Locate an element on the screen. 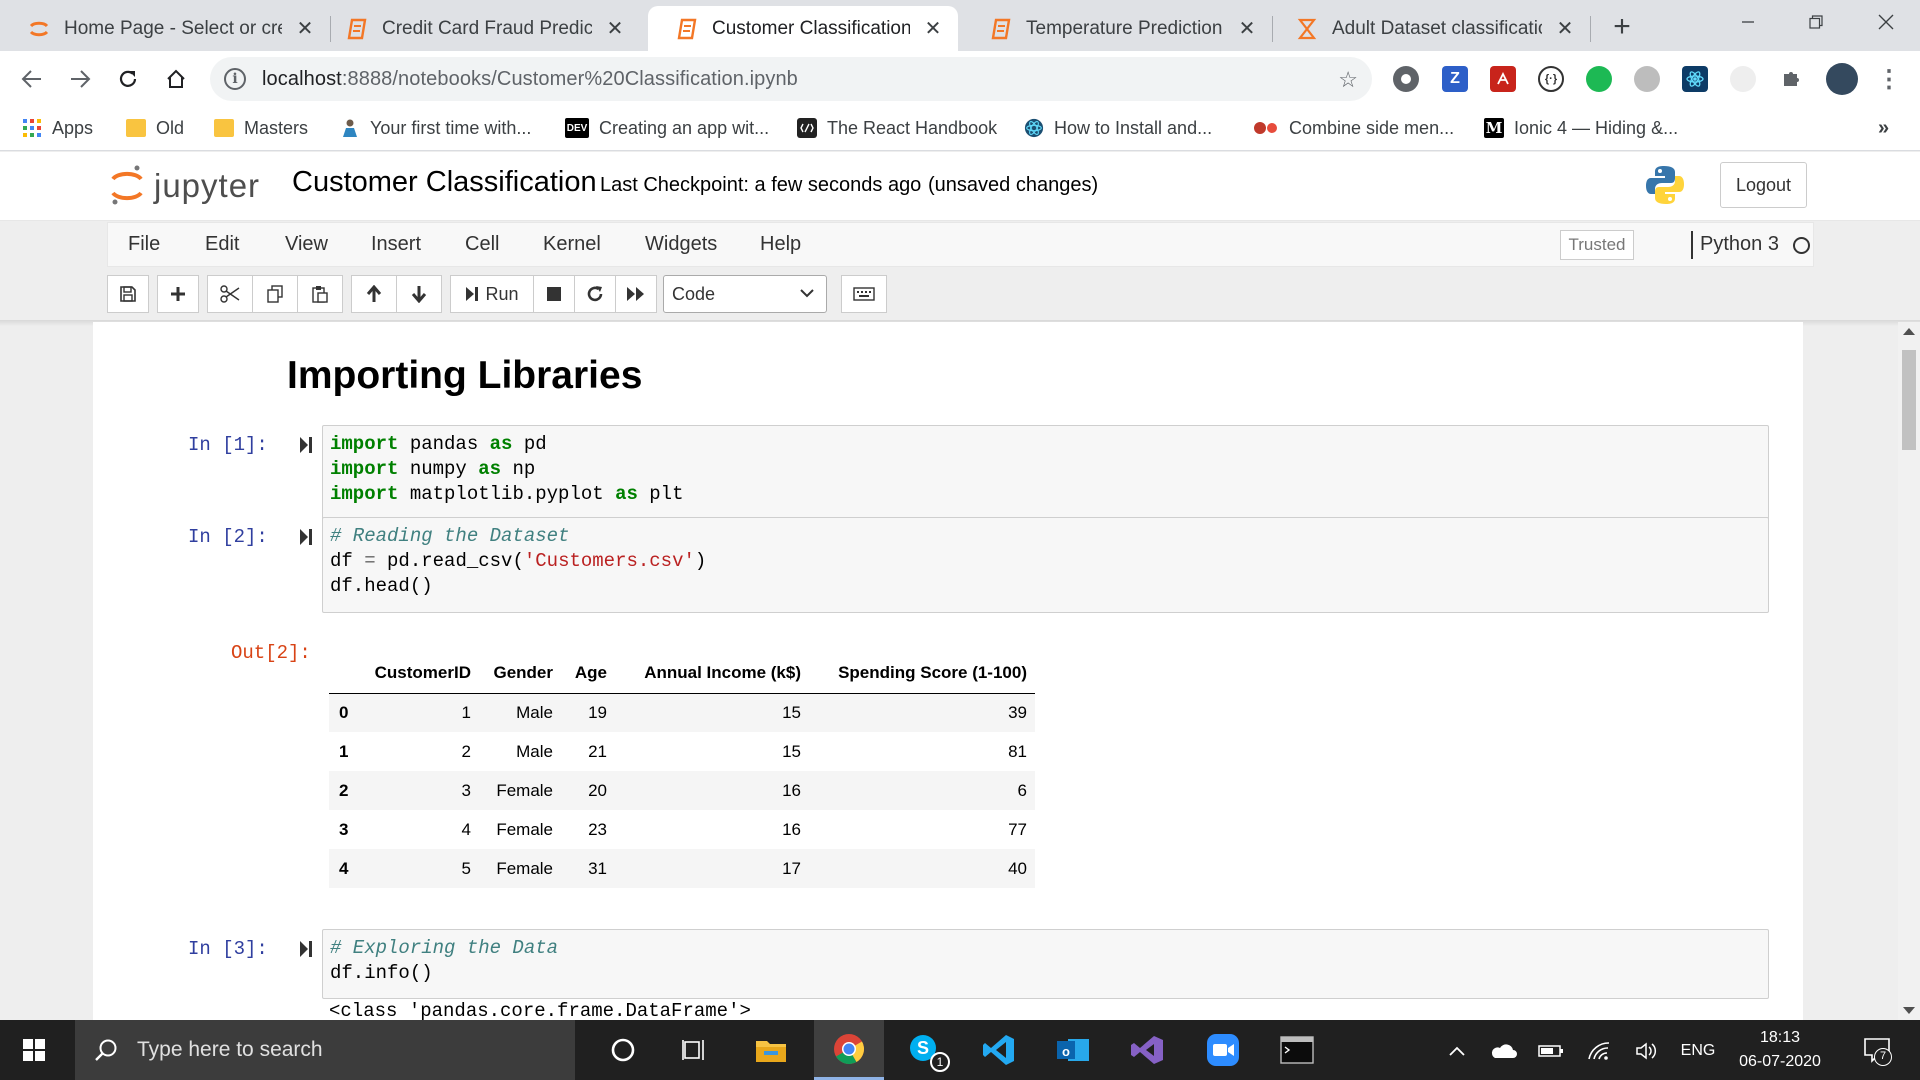  interrupt-kernel-button is located at coordinates (554, 294).